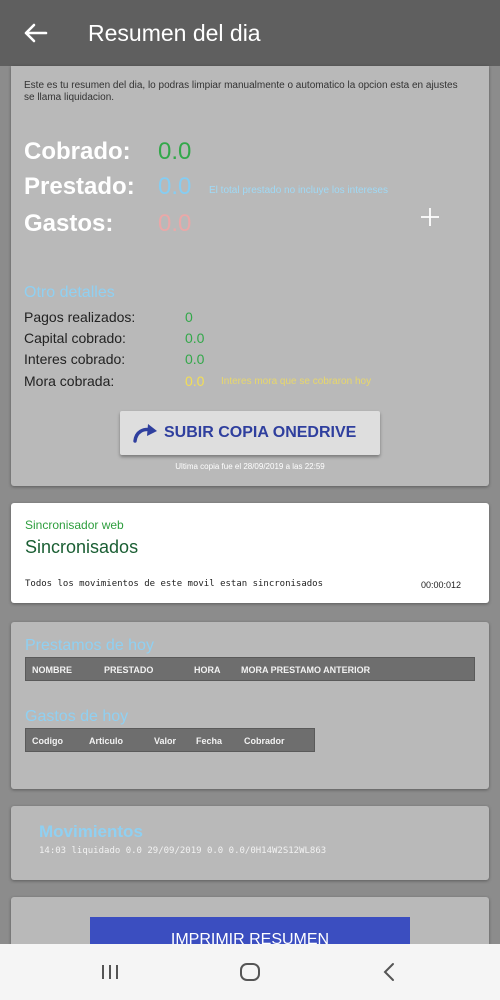 The image size is (500, 1000). I want to click on prestado-value: 0.0, so click(175, 186).